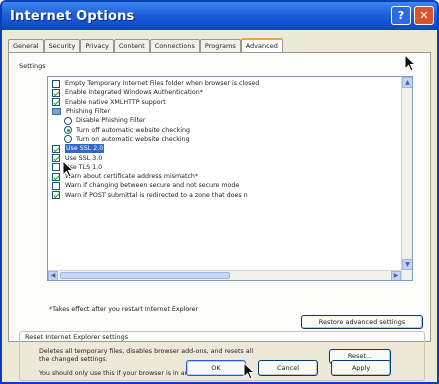  Describe the element at coordinates (131, 45) in the screenshot. I see `tab-content: Content` at that location.